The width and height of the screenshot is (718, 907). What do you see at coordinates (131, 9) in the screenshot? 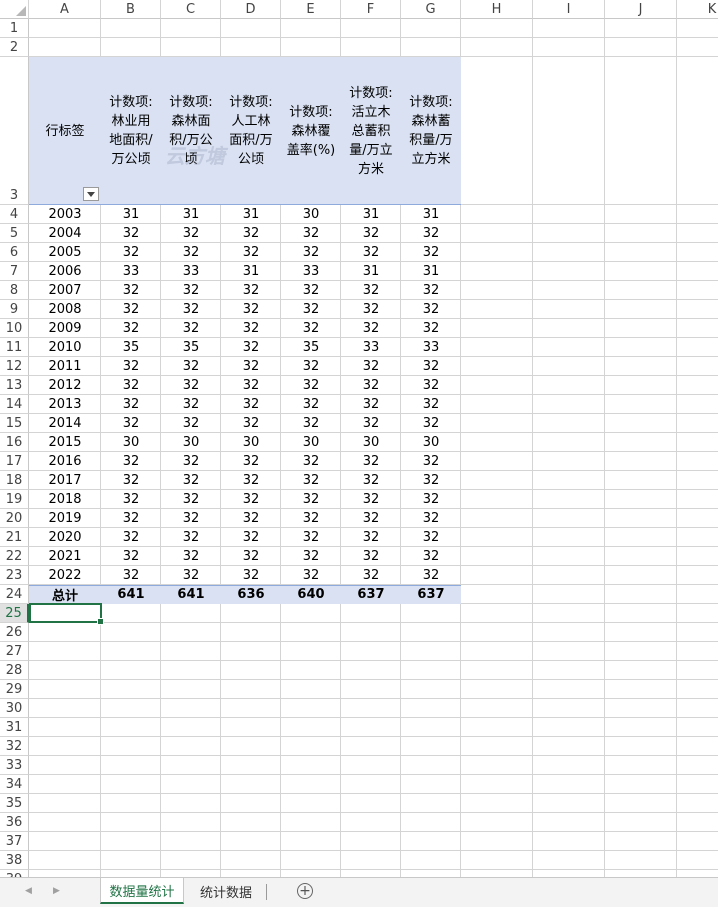
I see `column-header-b: B` at bounding box center [131, 9].